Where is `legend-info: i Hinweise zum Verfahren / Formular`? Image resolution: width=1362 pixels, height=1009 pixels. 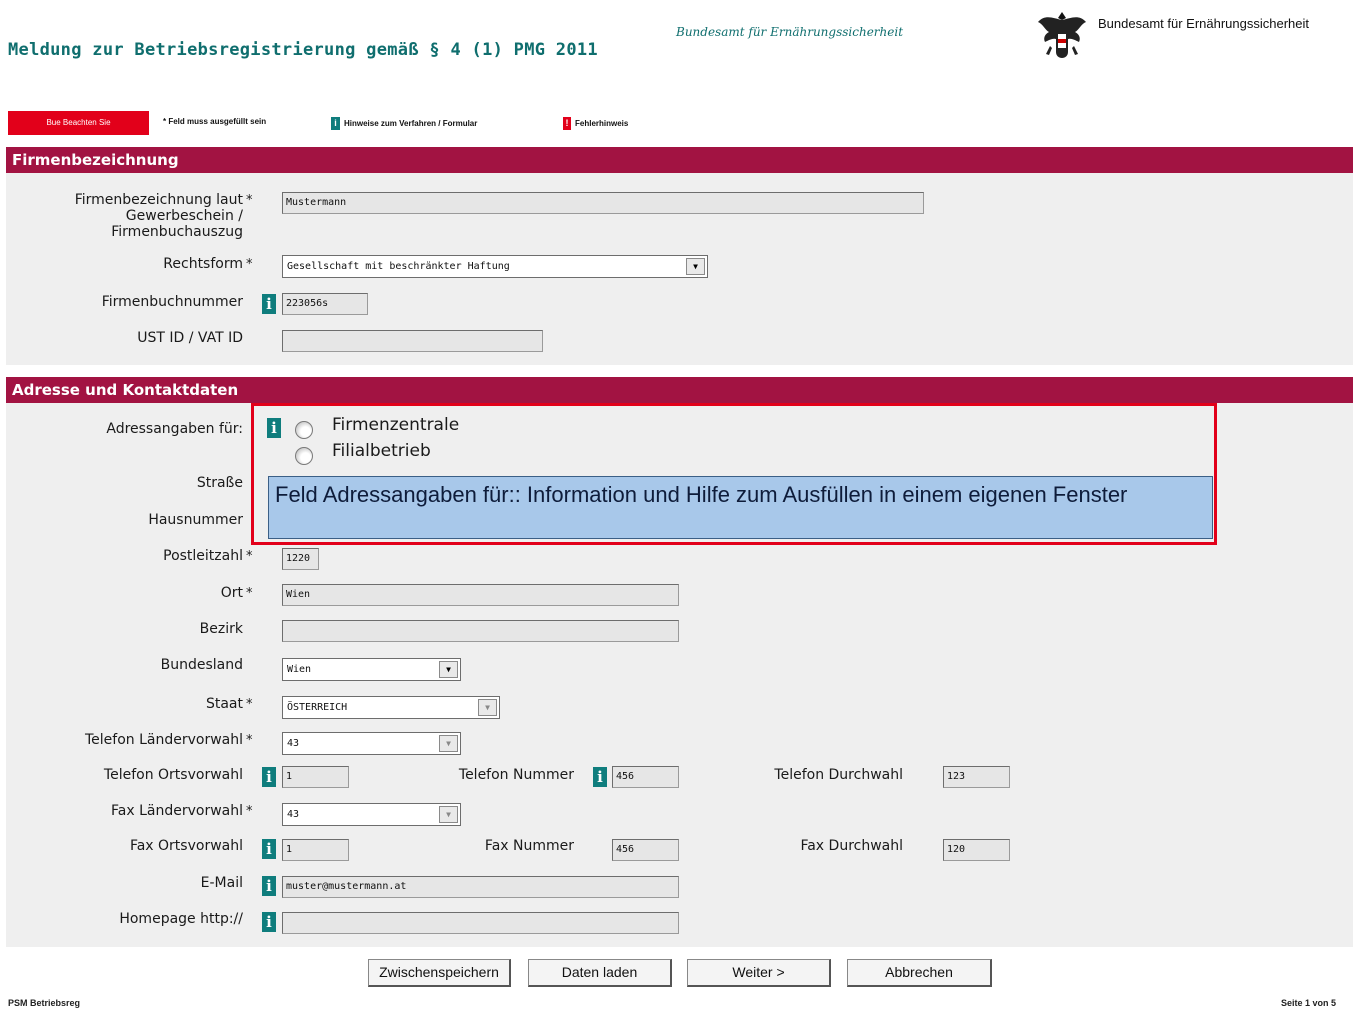
legend-info: i Hinweise zum Verfahren / Formular is located at coordinates (404, 123).